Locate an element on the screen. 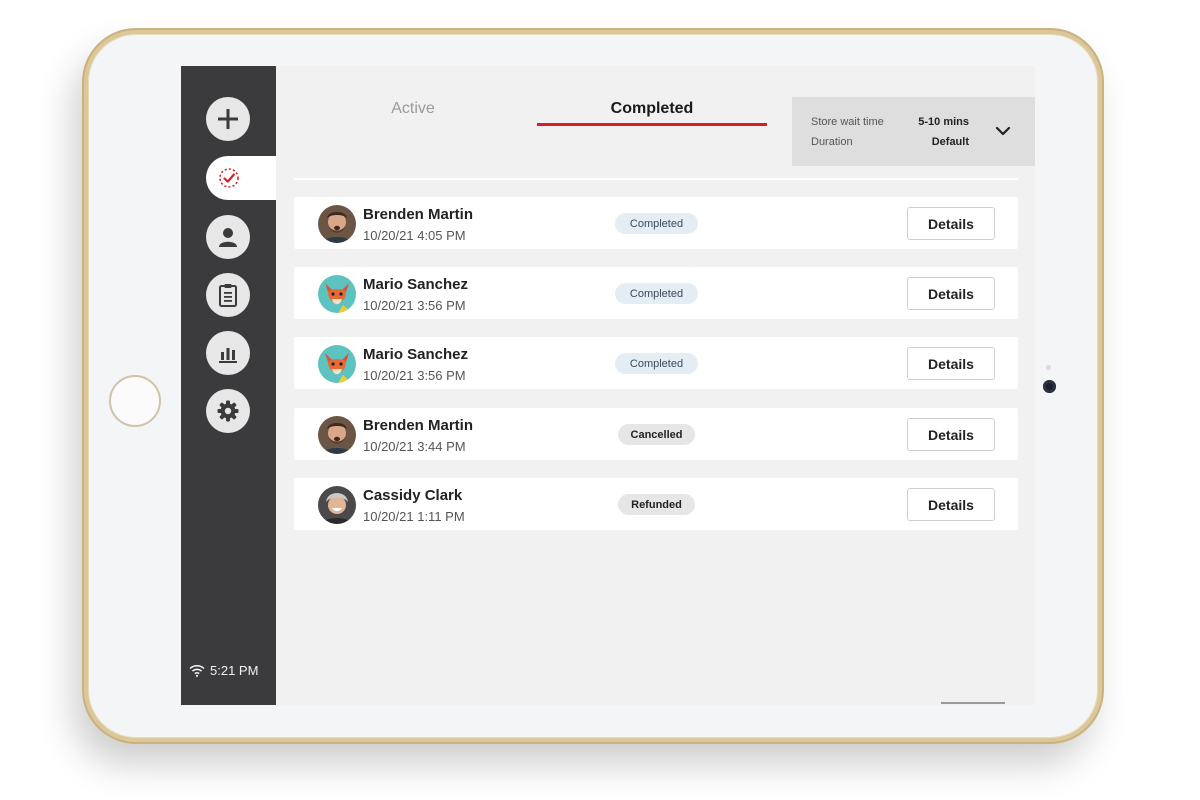 The width and height of the screenshot is (1200, 800). nav-settings is located at coordinates (228, 411).